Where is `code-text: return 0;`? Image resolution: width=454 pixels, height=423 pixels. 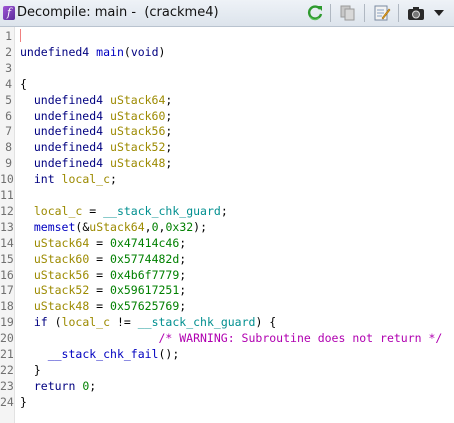 code-text: return 0; is located at coordinates (58, 386).